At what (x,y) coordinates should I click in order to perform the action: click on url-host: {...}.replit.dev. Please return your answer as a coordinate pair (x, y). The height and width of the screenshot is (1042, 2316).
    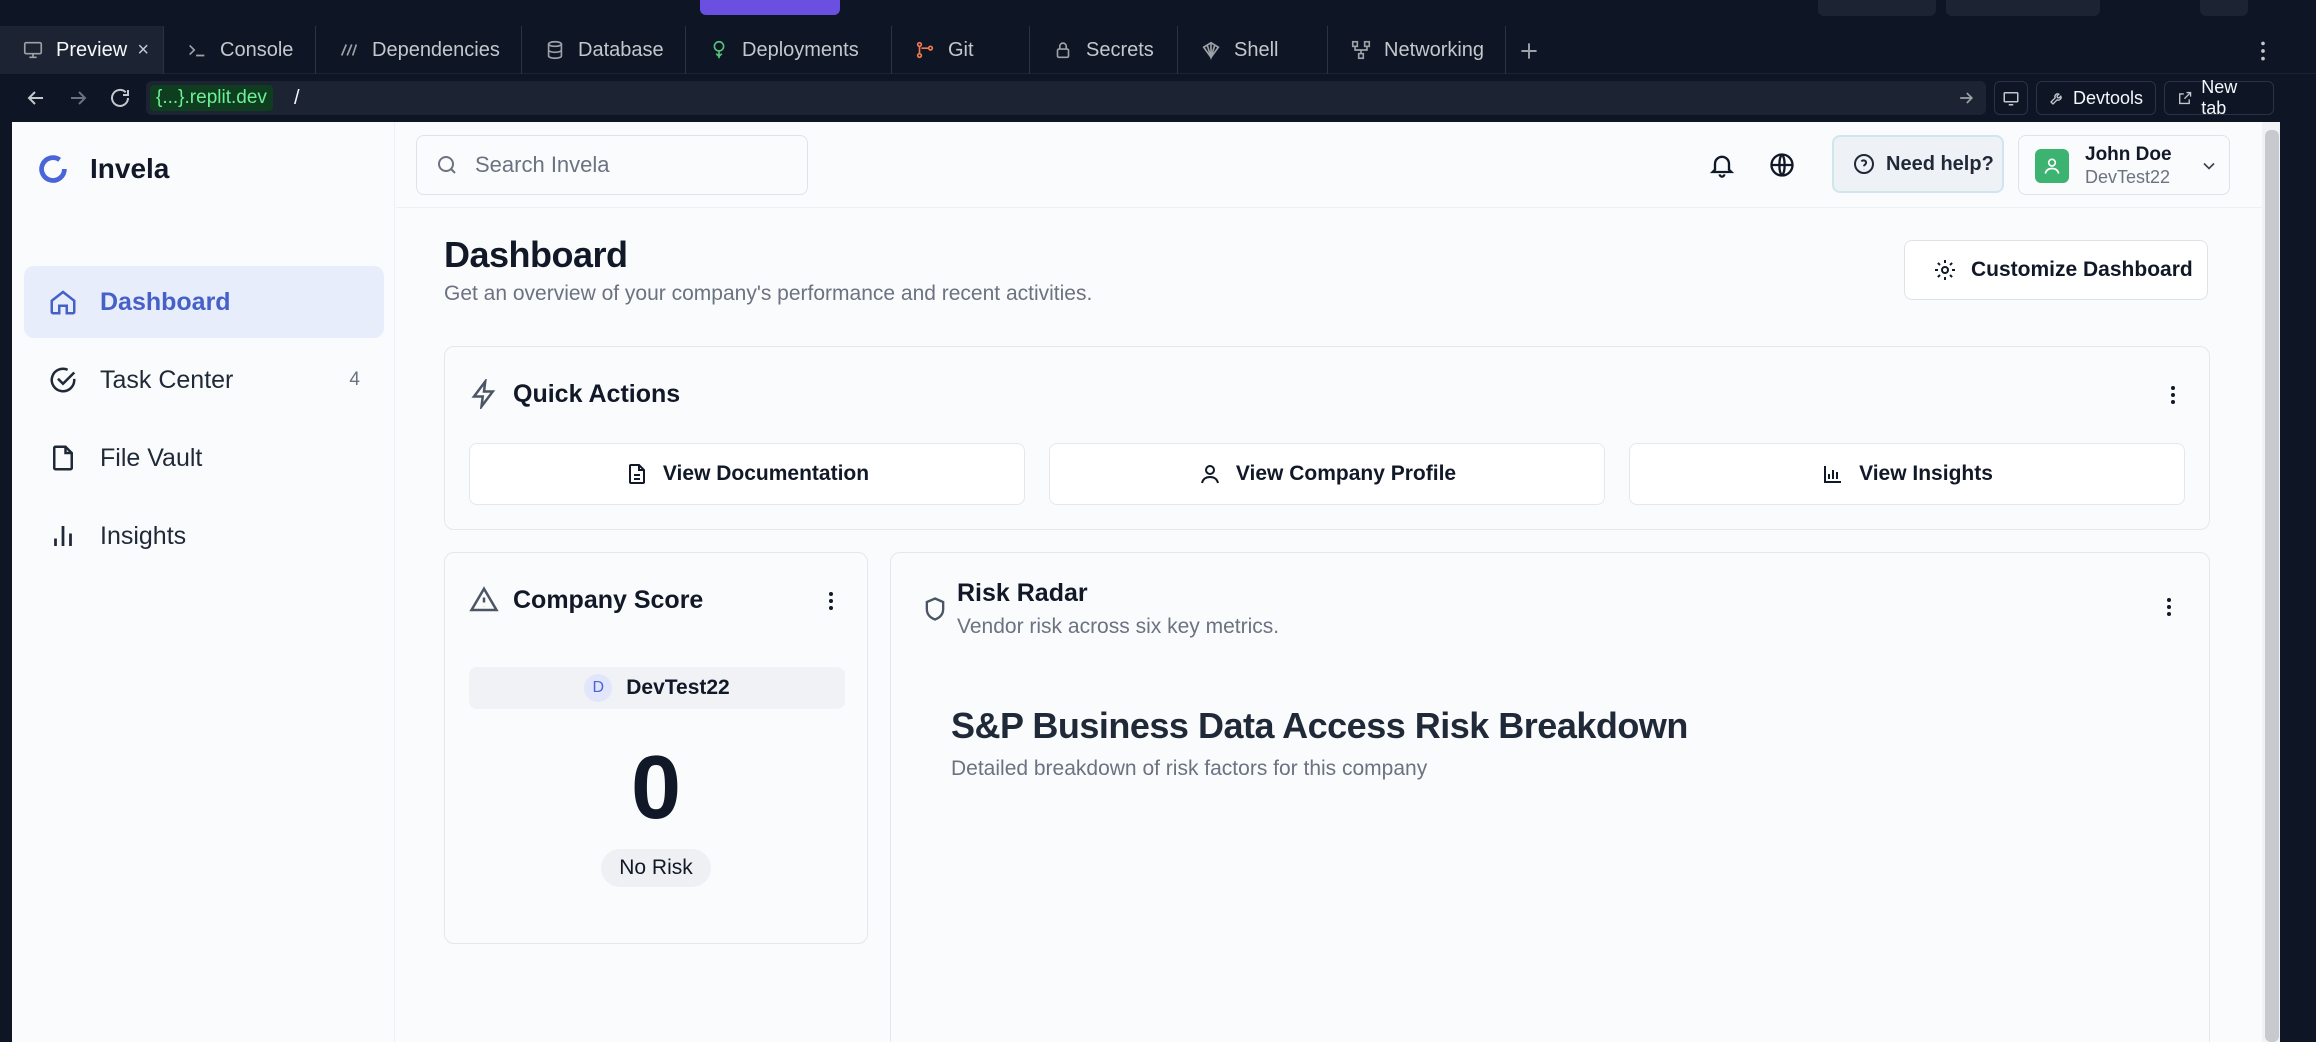
    Looking at the image, I should click on (211, 98).